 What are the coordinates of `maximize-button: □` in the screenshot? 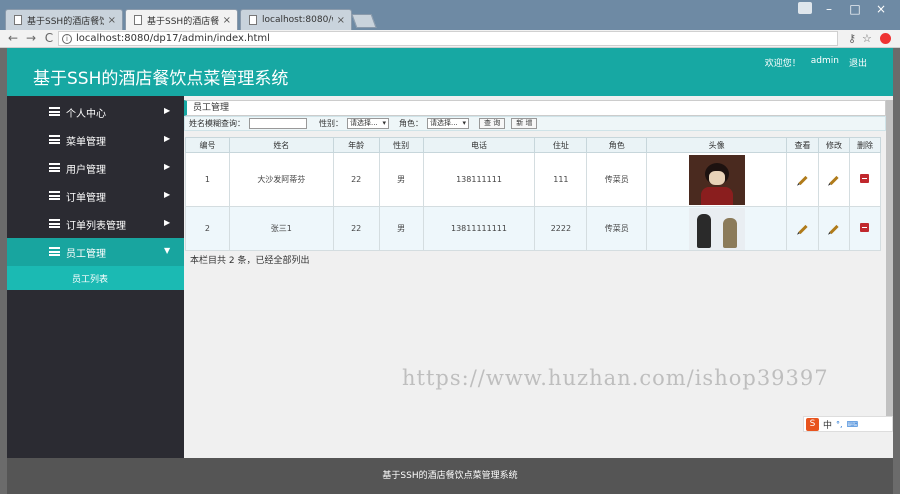 It's located at (855, 9).